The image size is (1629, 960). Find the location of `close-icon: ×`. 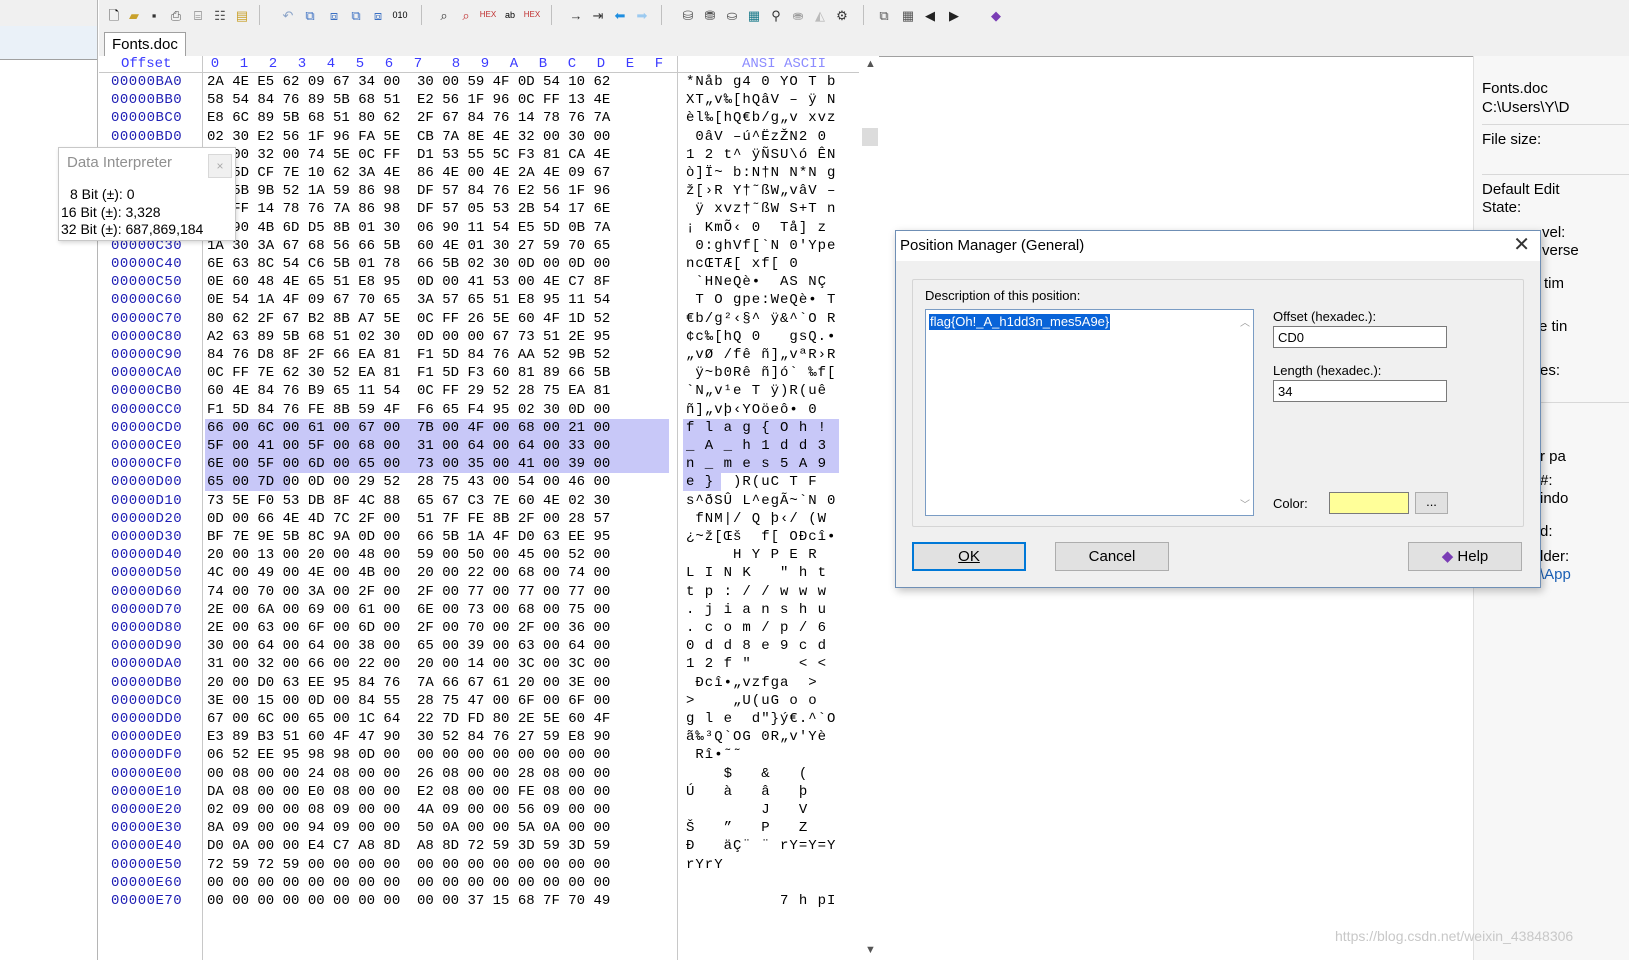

close-icon: × is located at coordinates (220, 166).